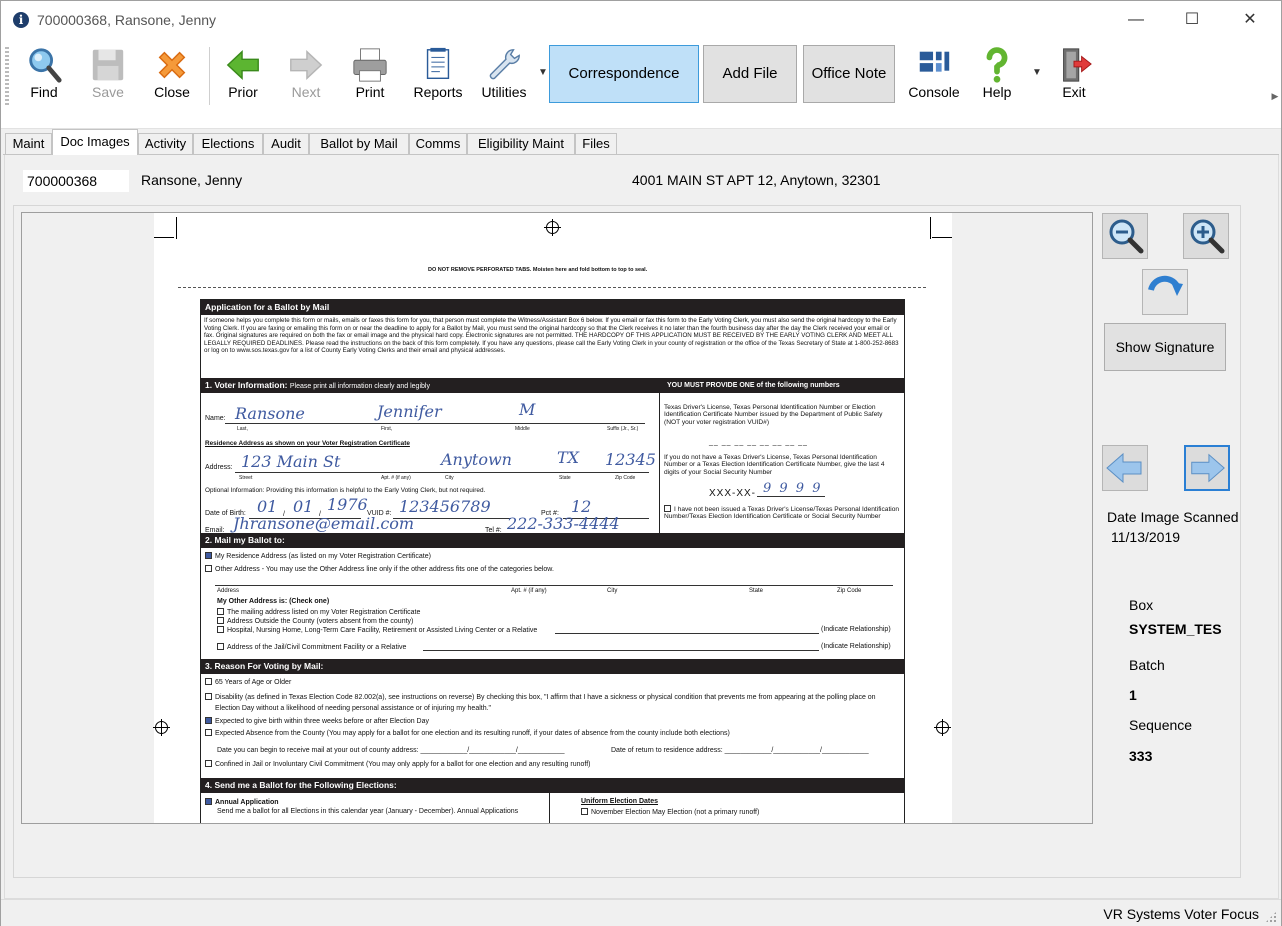 Image resolution: width=1282 pixels, height=926 pixels. Describe the element at coordinates (172, 92) in the screenshot. I see `close-label: Close` at that location.